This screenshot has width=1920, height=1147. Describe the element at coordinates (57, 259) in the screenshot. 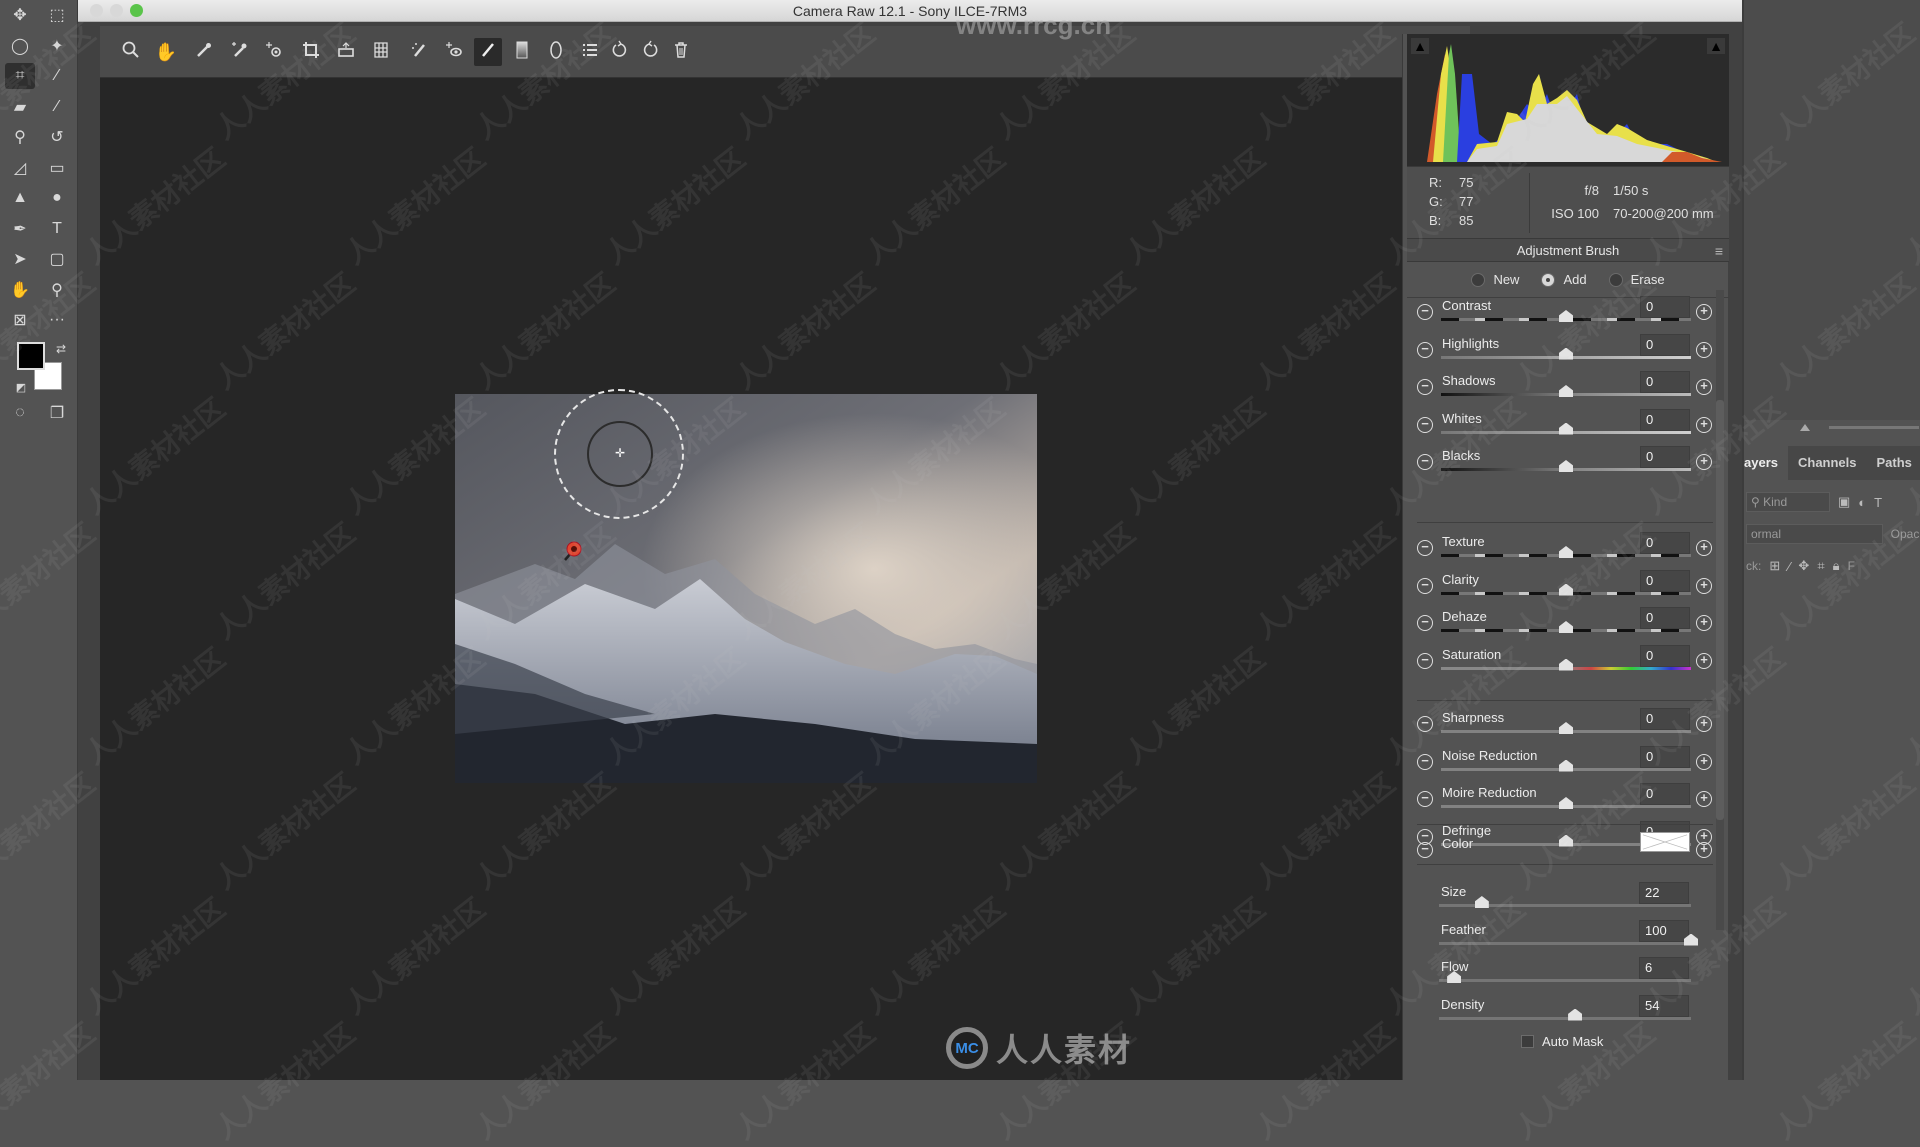

I see `shape-tool-button: ▢` at that location.